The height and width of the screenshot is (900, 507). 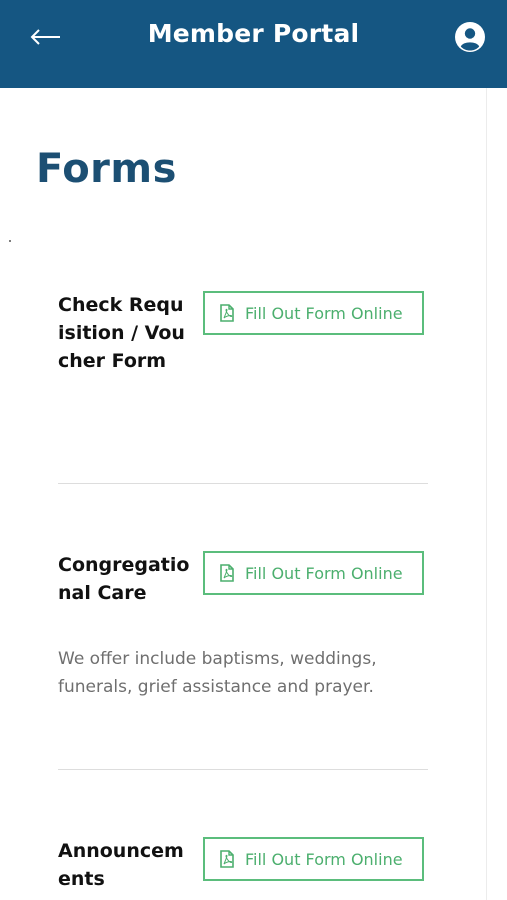 I want to click on profile-button, so click(x=470, y=37).